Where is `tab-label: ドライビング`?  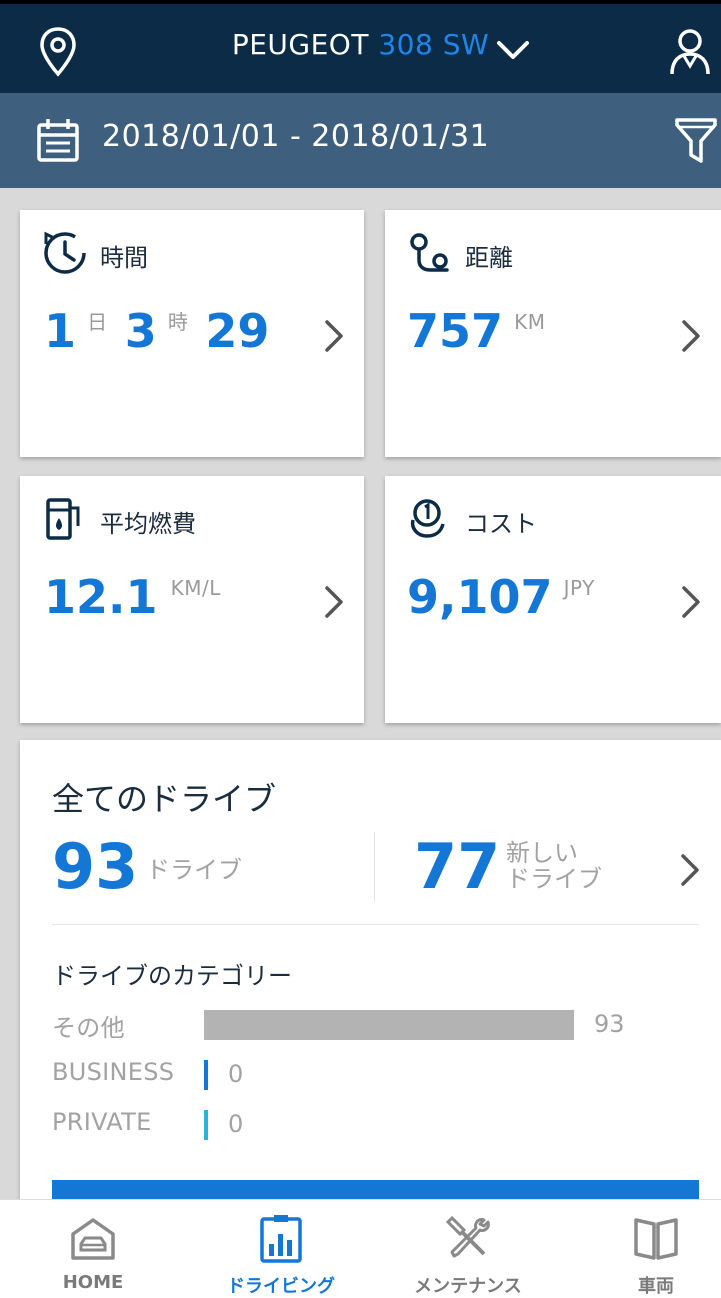
tab-label: ドライビング is located at coordinates (281, 1286).